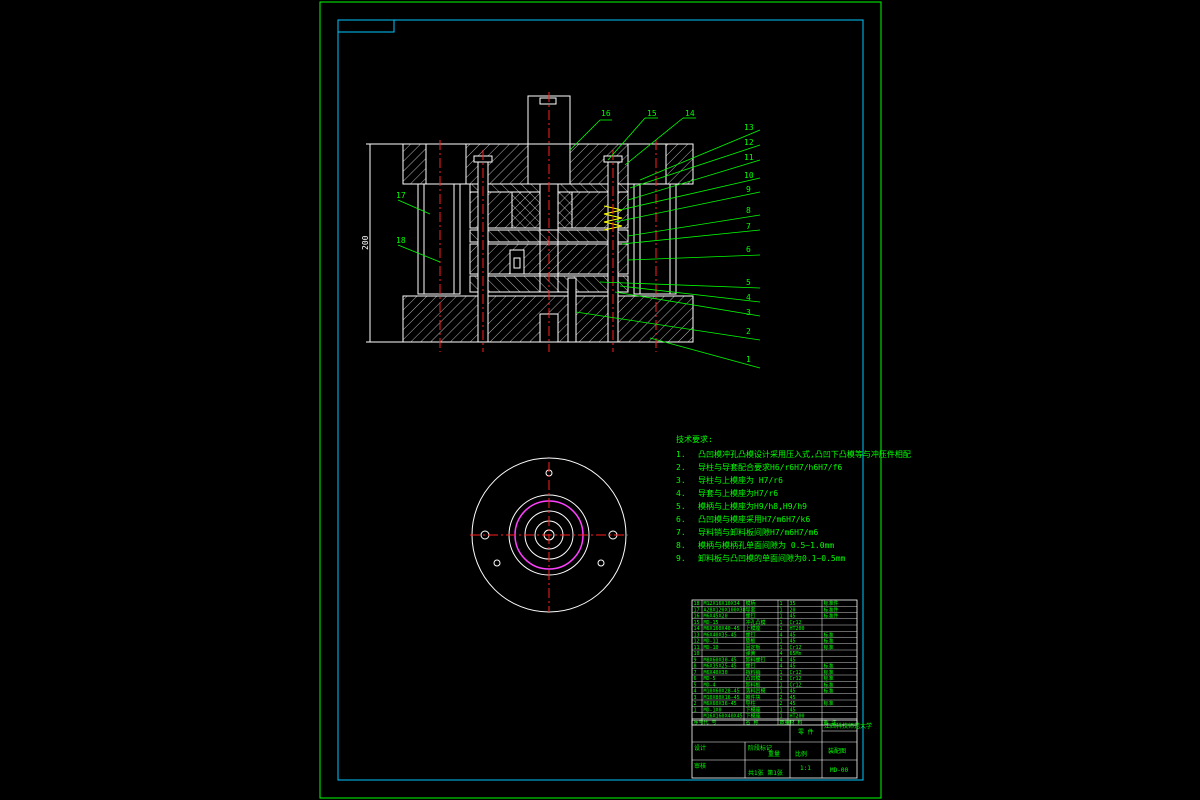 Image resolution: width=1200 pixels, height=800 pixels. Describe the element at coordinates (748, 331) in the screenshot. I see `part-label-2: 2` at that location.